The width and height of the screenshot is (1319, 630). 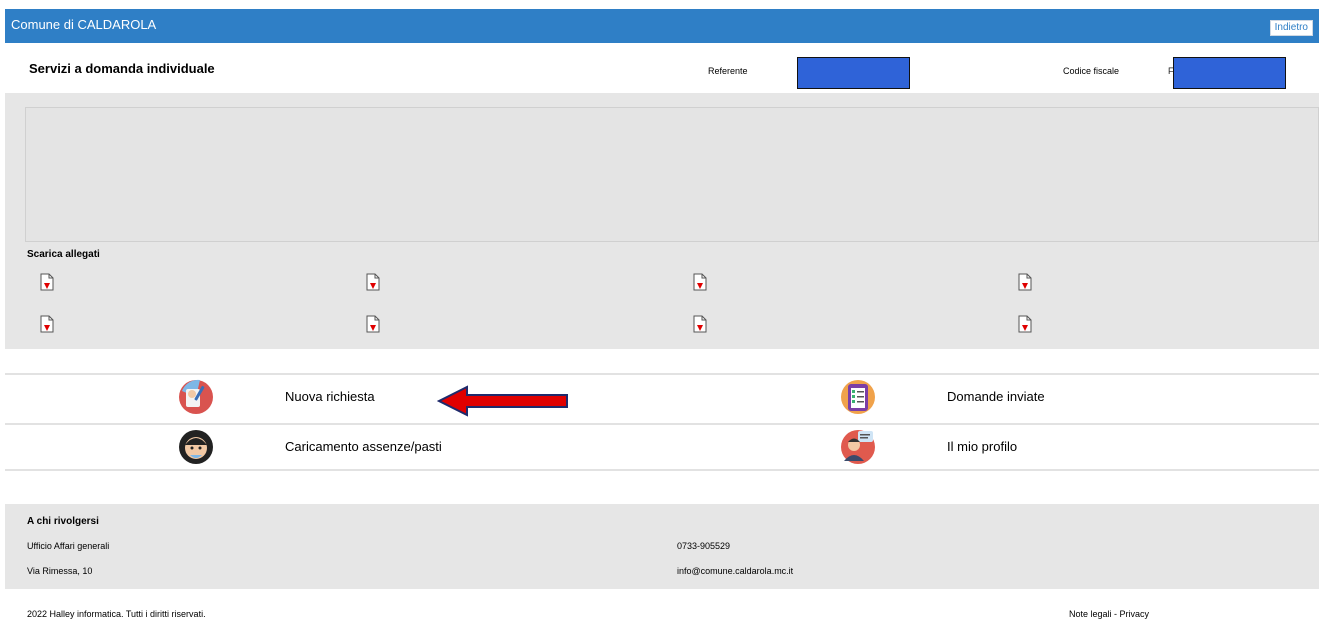 I want to click on profile-icon, so click(x=858, y=447).